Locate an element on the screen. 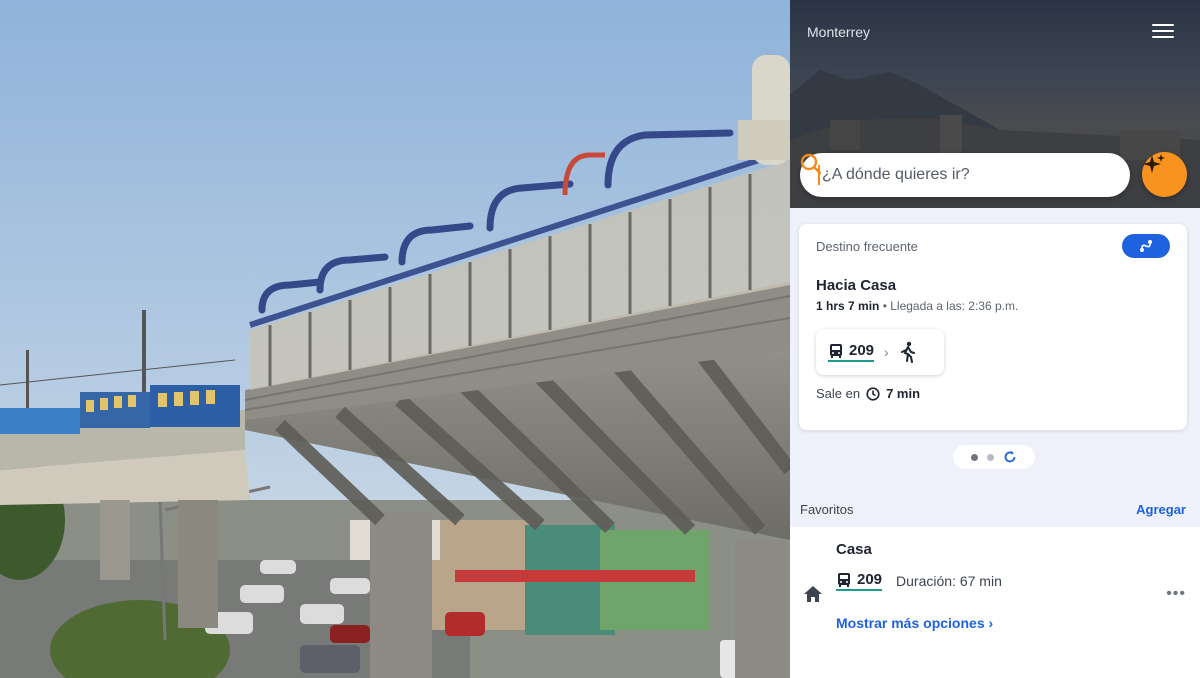  more-dots-icon: ••• is located at coordinates (1176, 594).